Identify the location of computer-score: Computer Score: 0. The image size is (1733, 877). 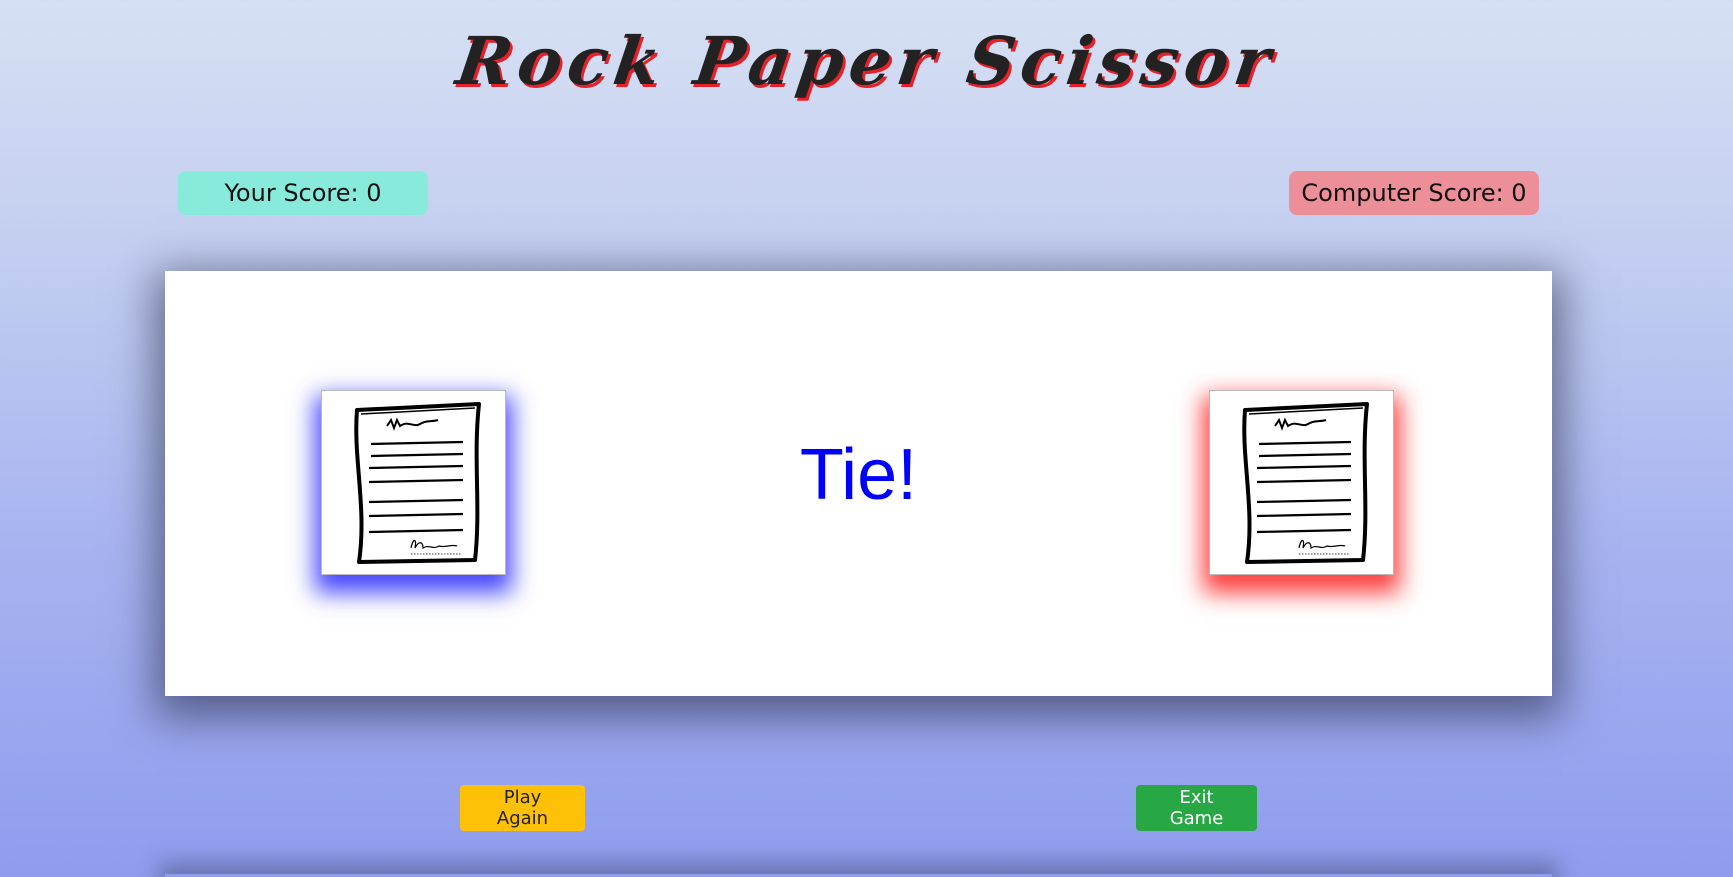
(1414, 193).